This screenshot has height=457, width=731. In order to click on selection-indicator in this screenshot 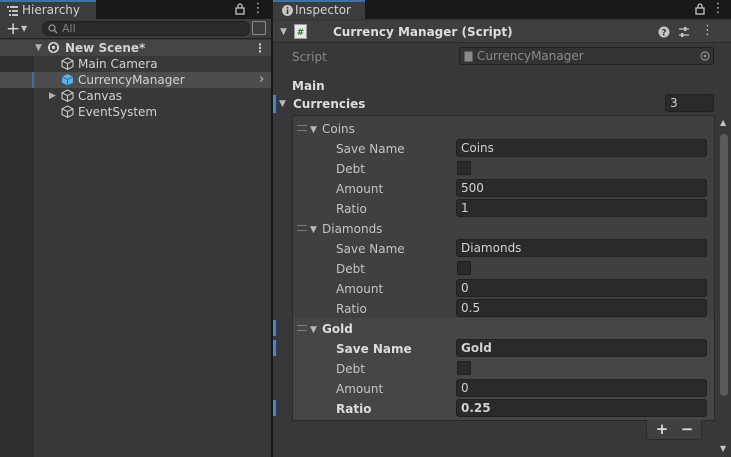, I will do `click(33, 80)`.